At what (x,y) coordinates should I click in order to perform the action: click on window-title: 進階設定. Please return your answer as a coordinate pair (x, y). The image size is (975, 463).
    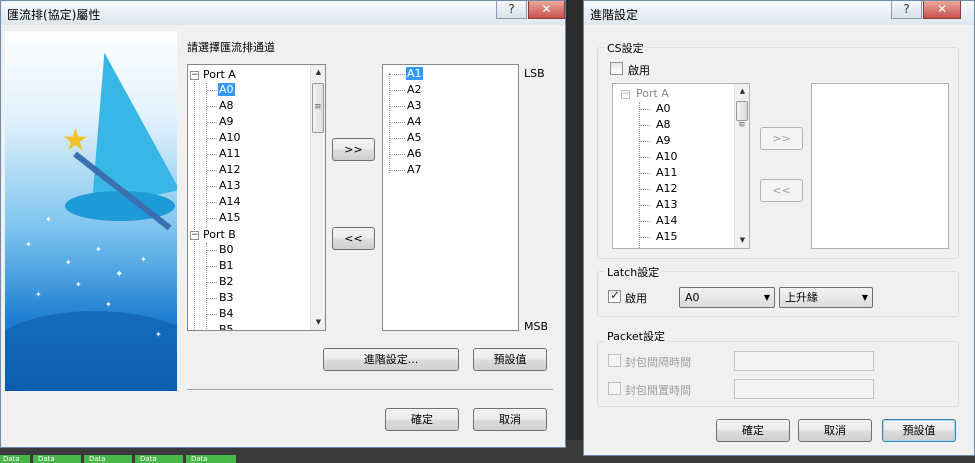
    Looking at the image, I should click on (614, 15).